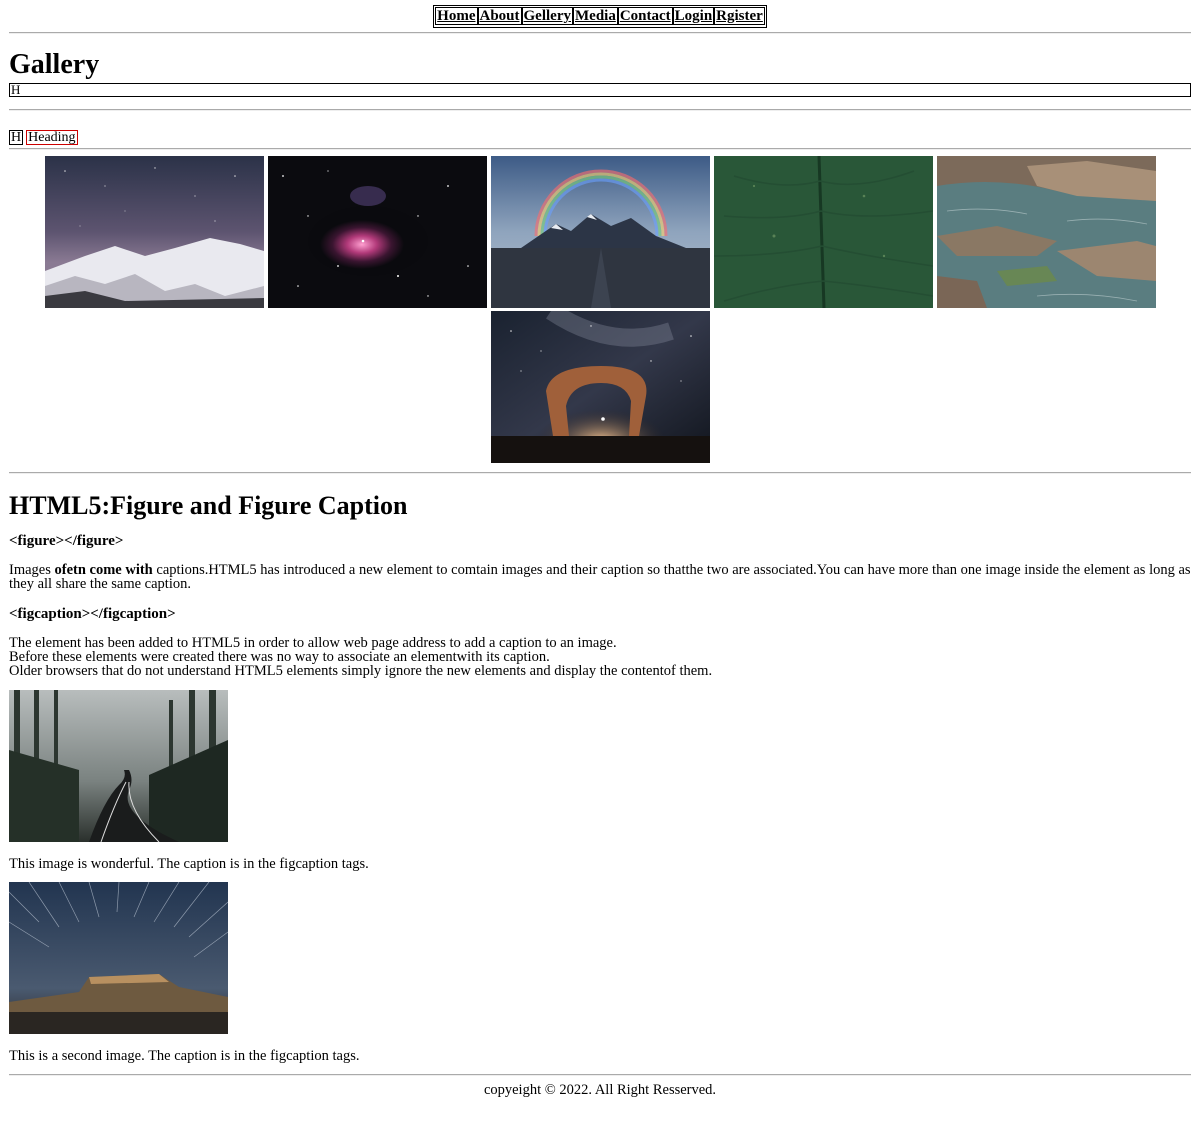 The width and height of the screenshot is (1200, 1122). What do you see at coordinates (693, 16) in the screenshot?
I see `nav-link-login: Login` at bounding box center [693, 16].